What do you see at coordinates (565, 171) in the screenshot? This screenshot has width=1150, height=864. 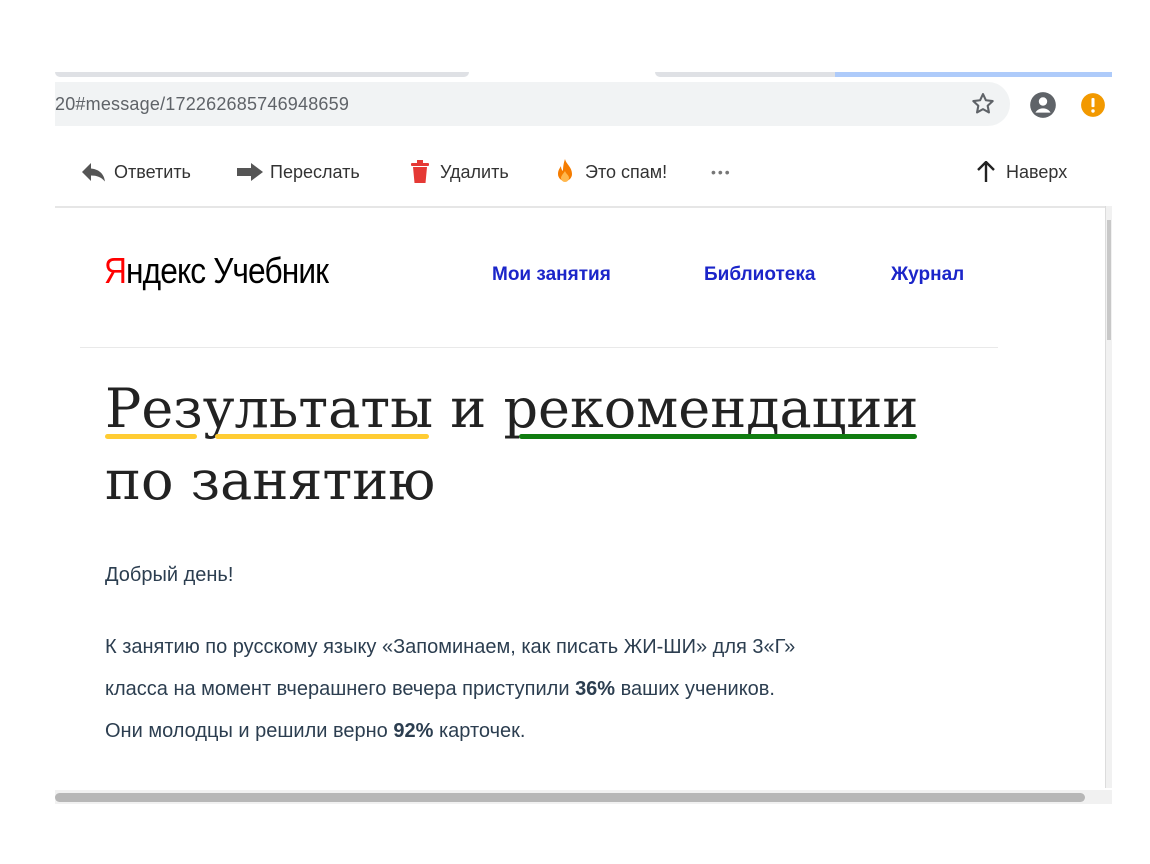 I see `fire-icon` at bounding box center [565, 171].